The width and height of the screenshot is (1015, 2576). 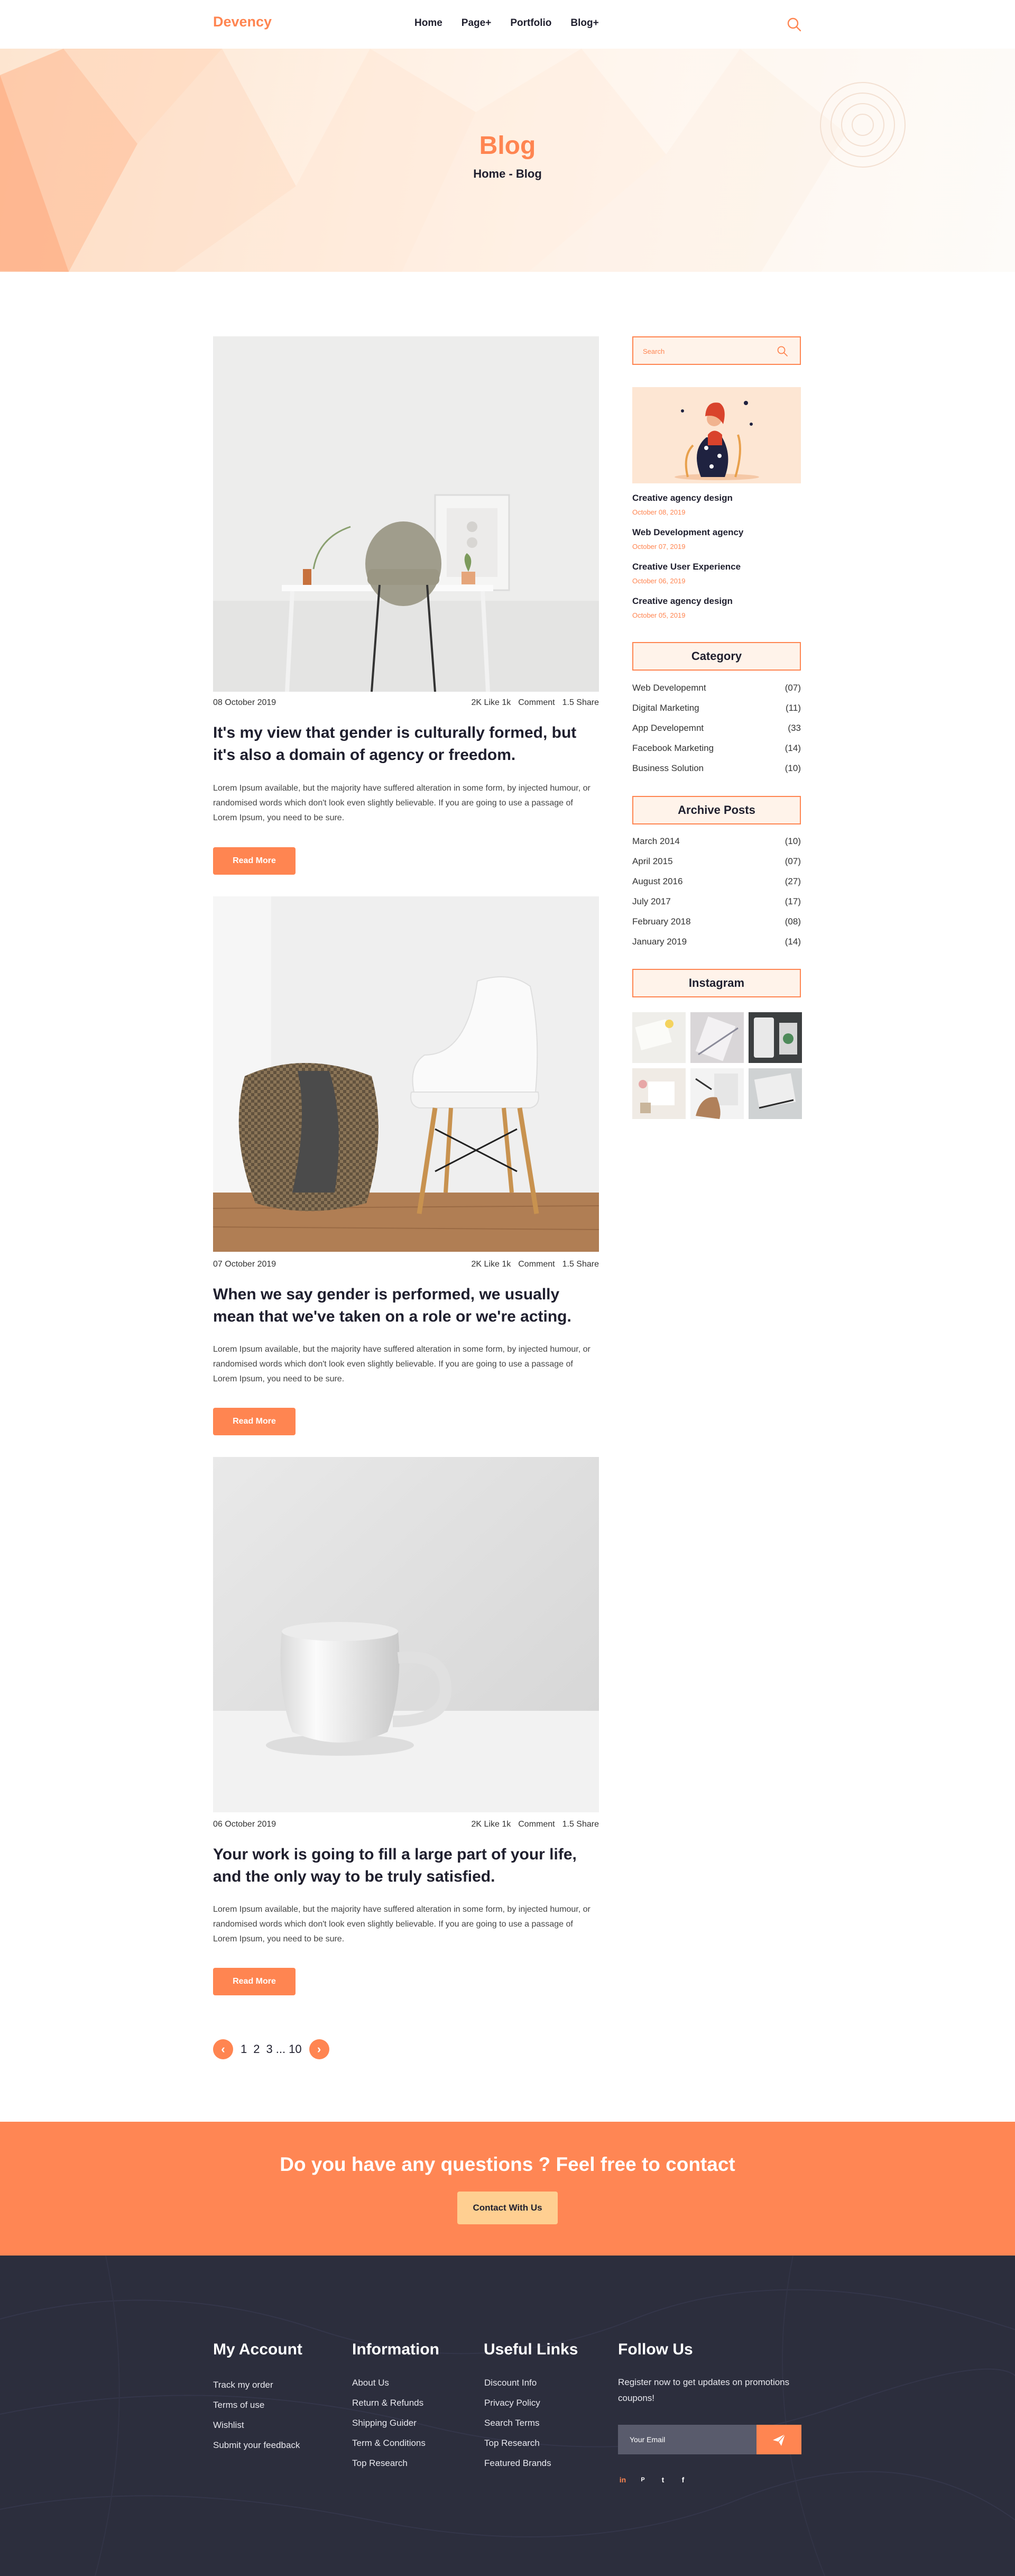 What do you see at coordinates (389, 2443) in the screenshot?
I see `footer-link: Term & Conditions` at bounding box center [389, 2443].